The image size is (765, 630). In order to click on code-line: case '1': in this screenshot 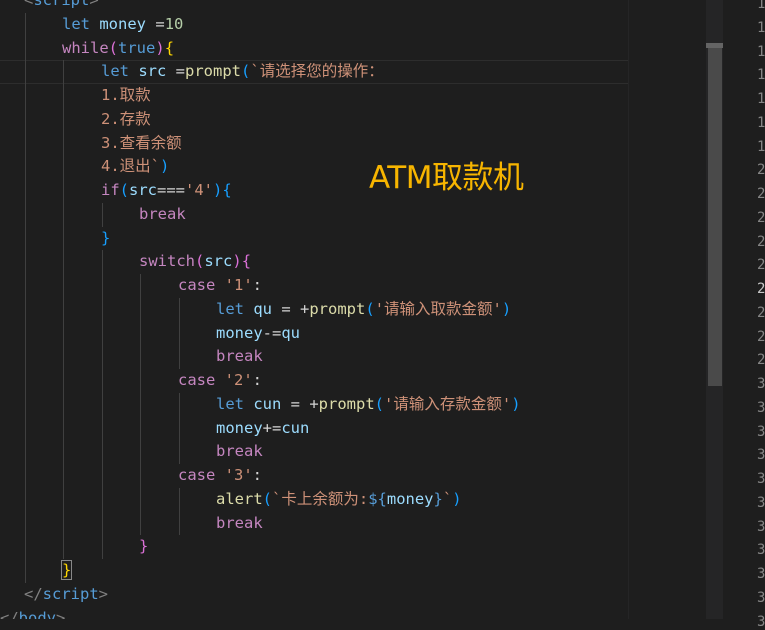, I will do `click(314, 286)`.